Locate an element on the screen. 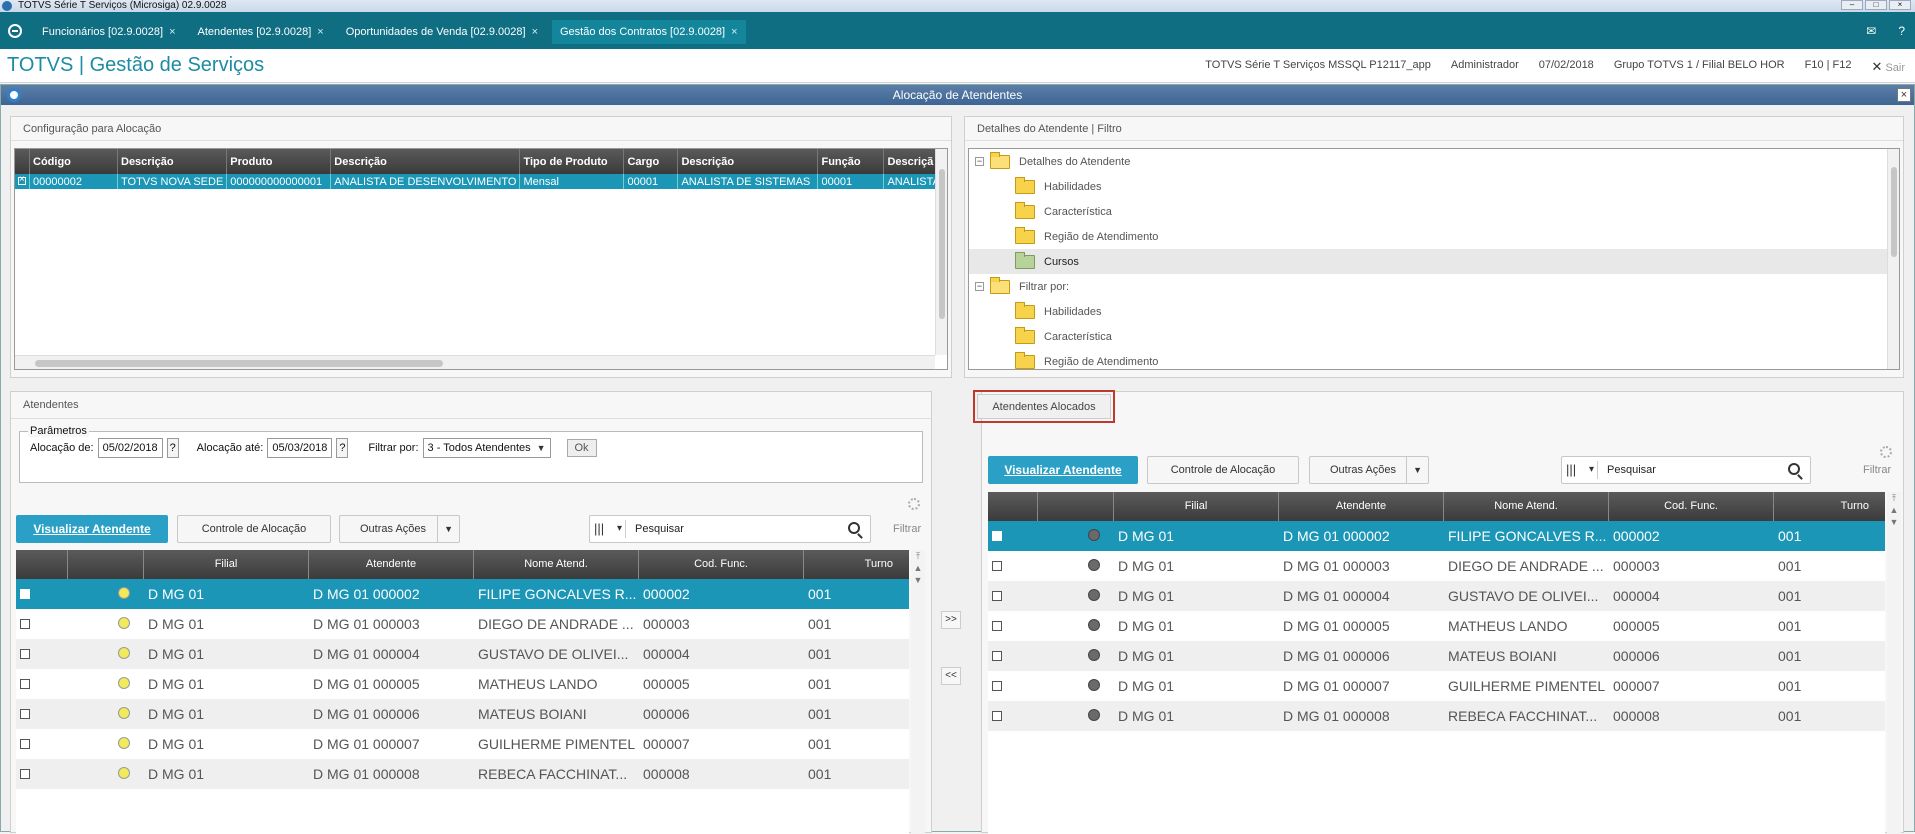  to-date-field: 05/03/2018 is located at coordinates (300, 448).